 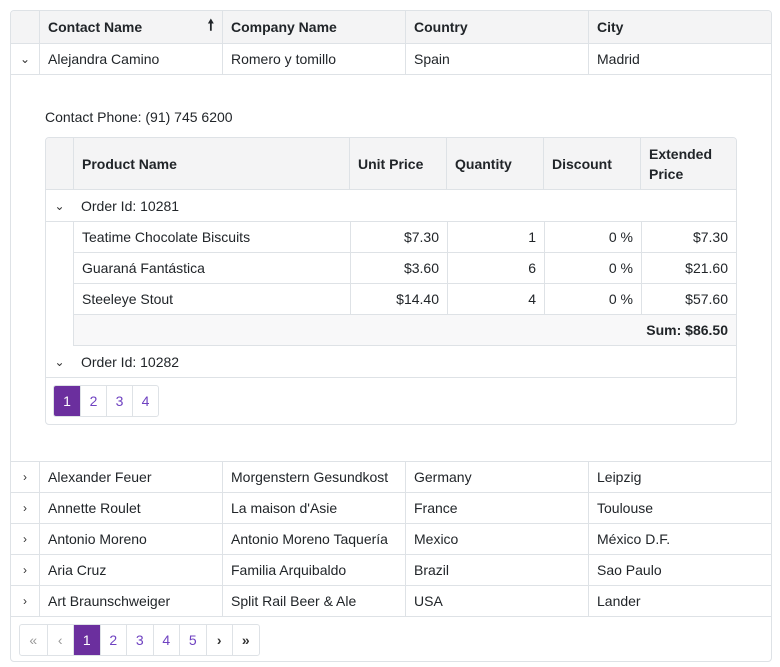 What do you see at coordinates (679, 570) in the screenshot?
I see `cell-city: Sao Paulo` at bounding box center [679, 570].